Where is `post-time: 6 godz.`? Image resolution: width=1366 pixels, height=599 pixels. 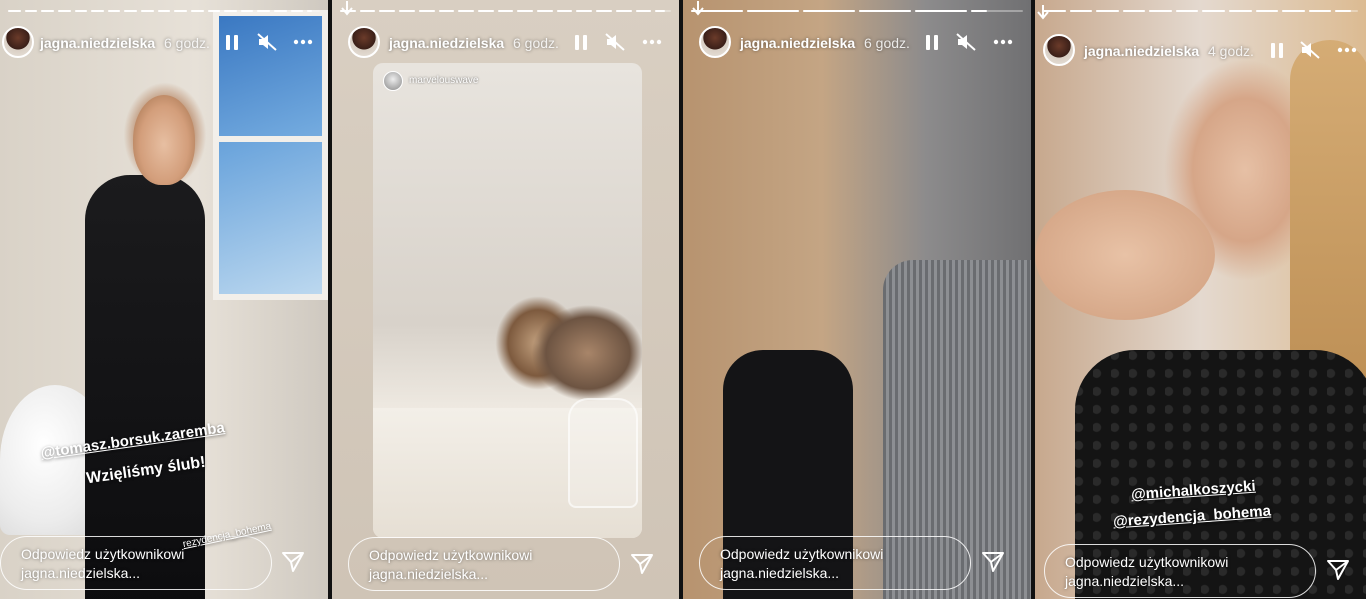
post-time: 6 godz. is located at coordinates (887, 43).